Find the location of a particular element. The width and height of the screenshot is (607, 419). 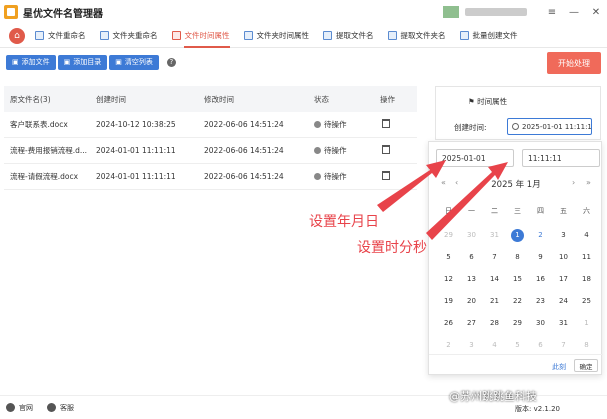

day-cell: 27 is located at coordinates (471, 323).